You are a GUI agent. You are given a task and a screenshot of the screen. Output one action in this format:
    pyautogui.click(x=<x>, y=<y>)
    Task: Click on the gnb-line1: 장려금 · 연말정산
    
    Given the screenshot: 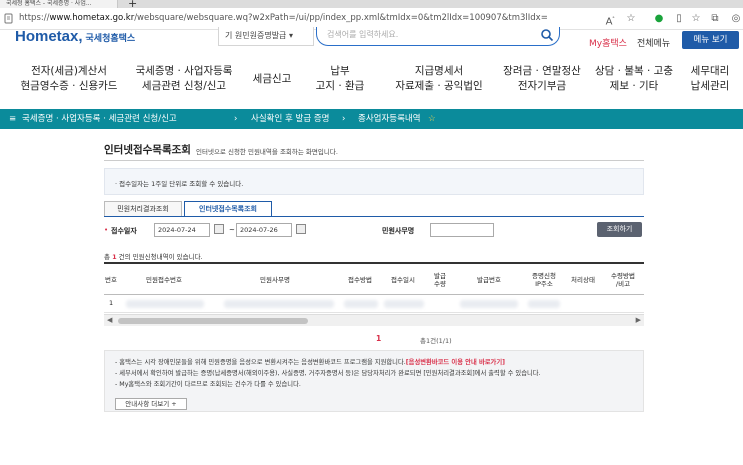 What is the action you would take?
    pyautogui.click(x=542, y=71)
    